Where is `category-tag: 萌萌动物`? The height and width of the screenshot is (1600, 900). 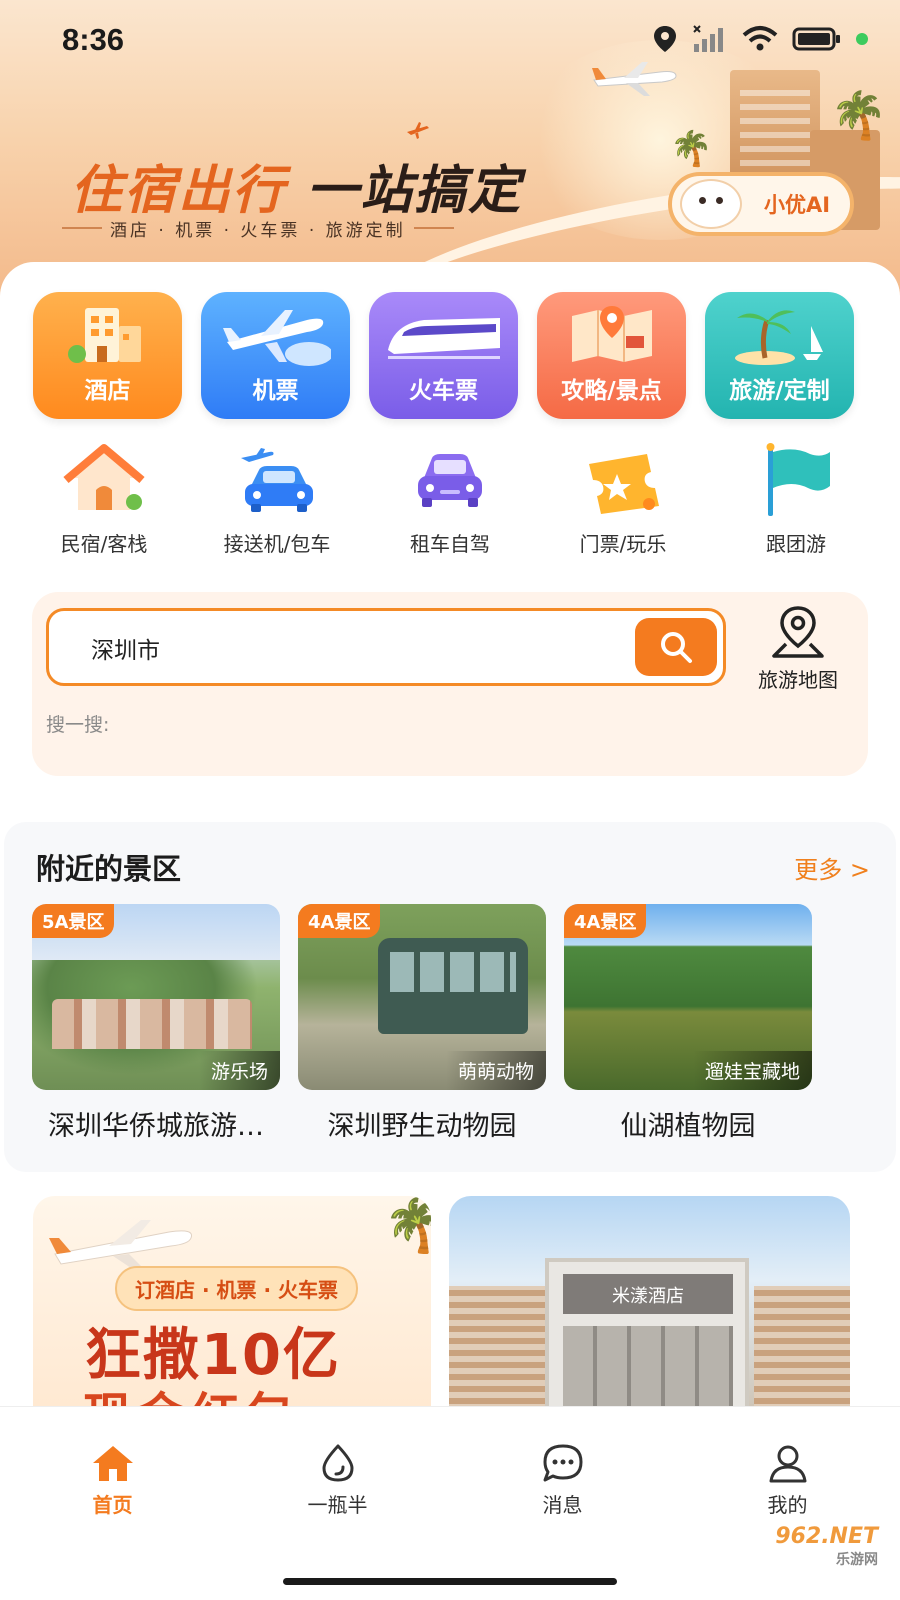 category-tag: 萌萌动物 is located at coordinates (495, 1070).